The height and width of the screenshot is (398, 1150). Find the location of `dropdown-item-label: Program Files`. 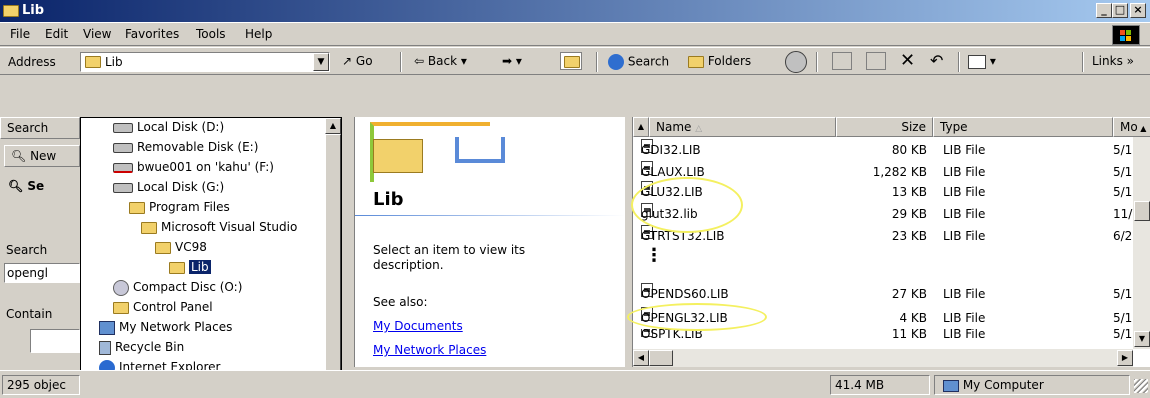

dropdown-item-label: Program Files is located at coordinates (189, 207).